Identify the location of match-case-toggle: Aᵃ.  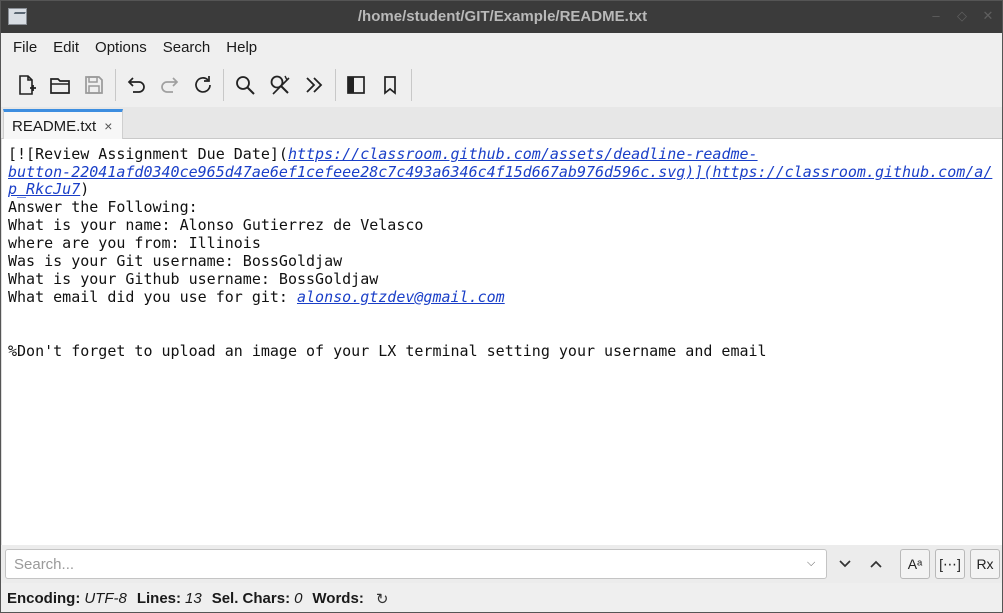
(915, 564).